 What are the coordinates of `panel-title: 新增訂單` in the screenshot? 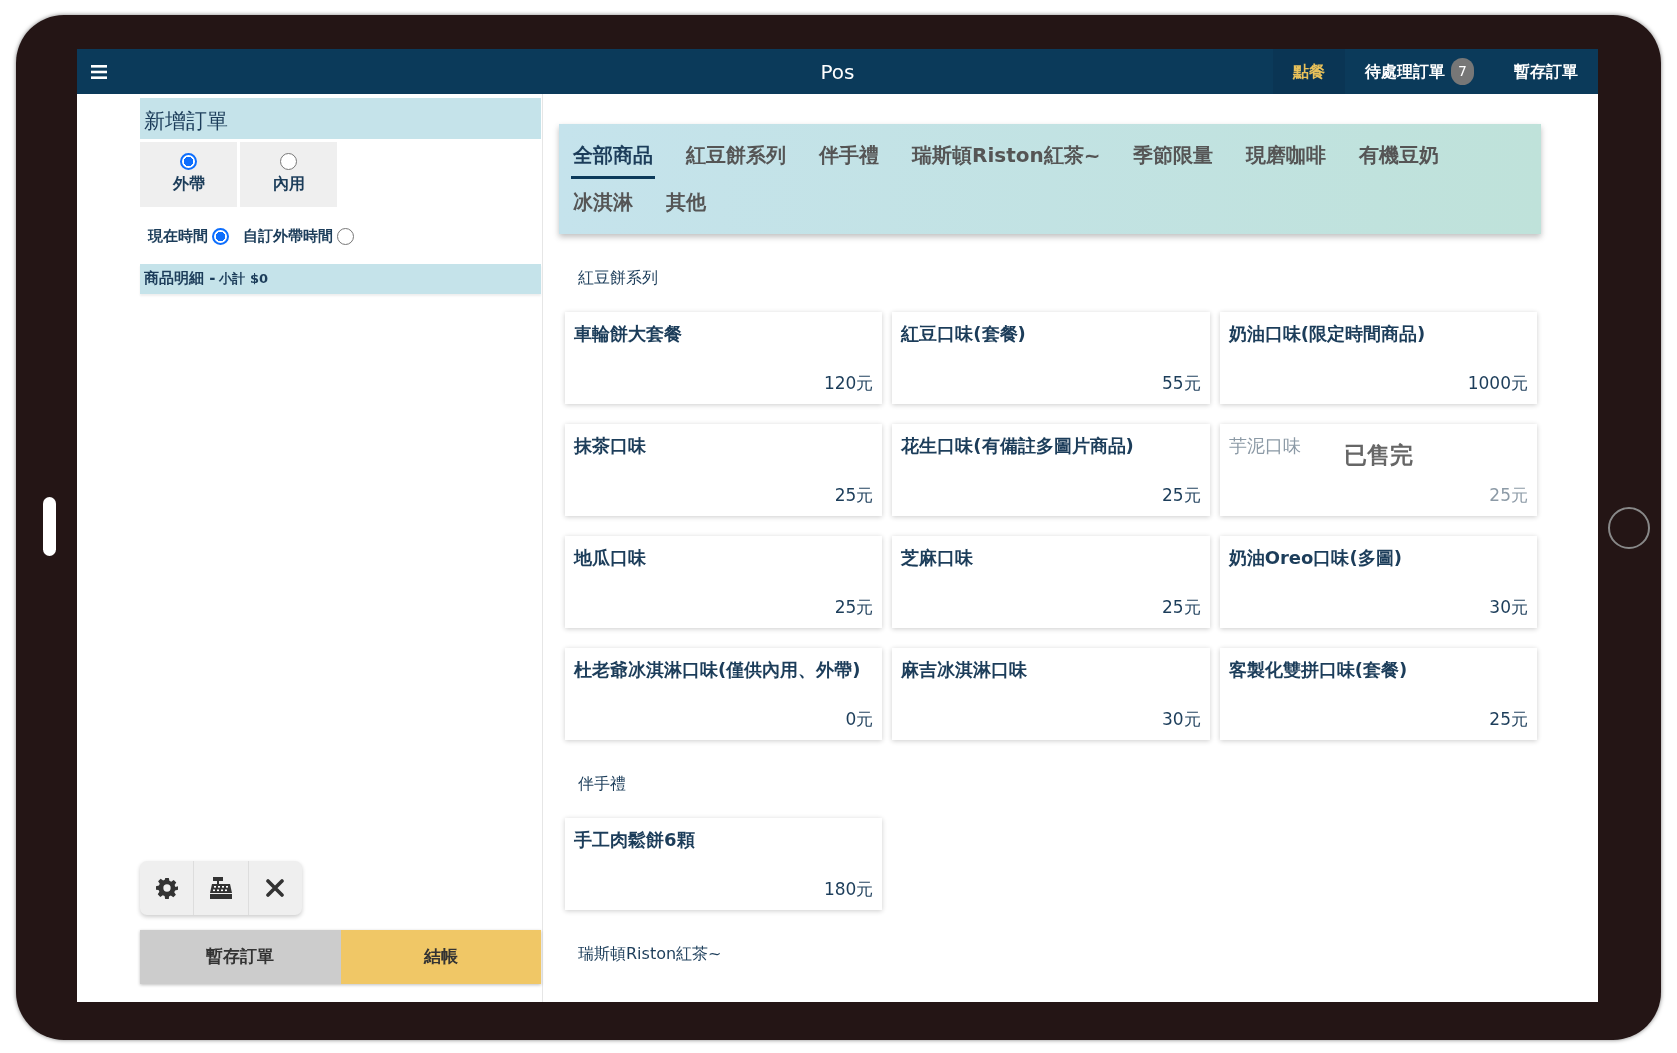 It's located at (340, 118).